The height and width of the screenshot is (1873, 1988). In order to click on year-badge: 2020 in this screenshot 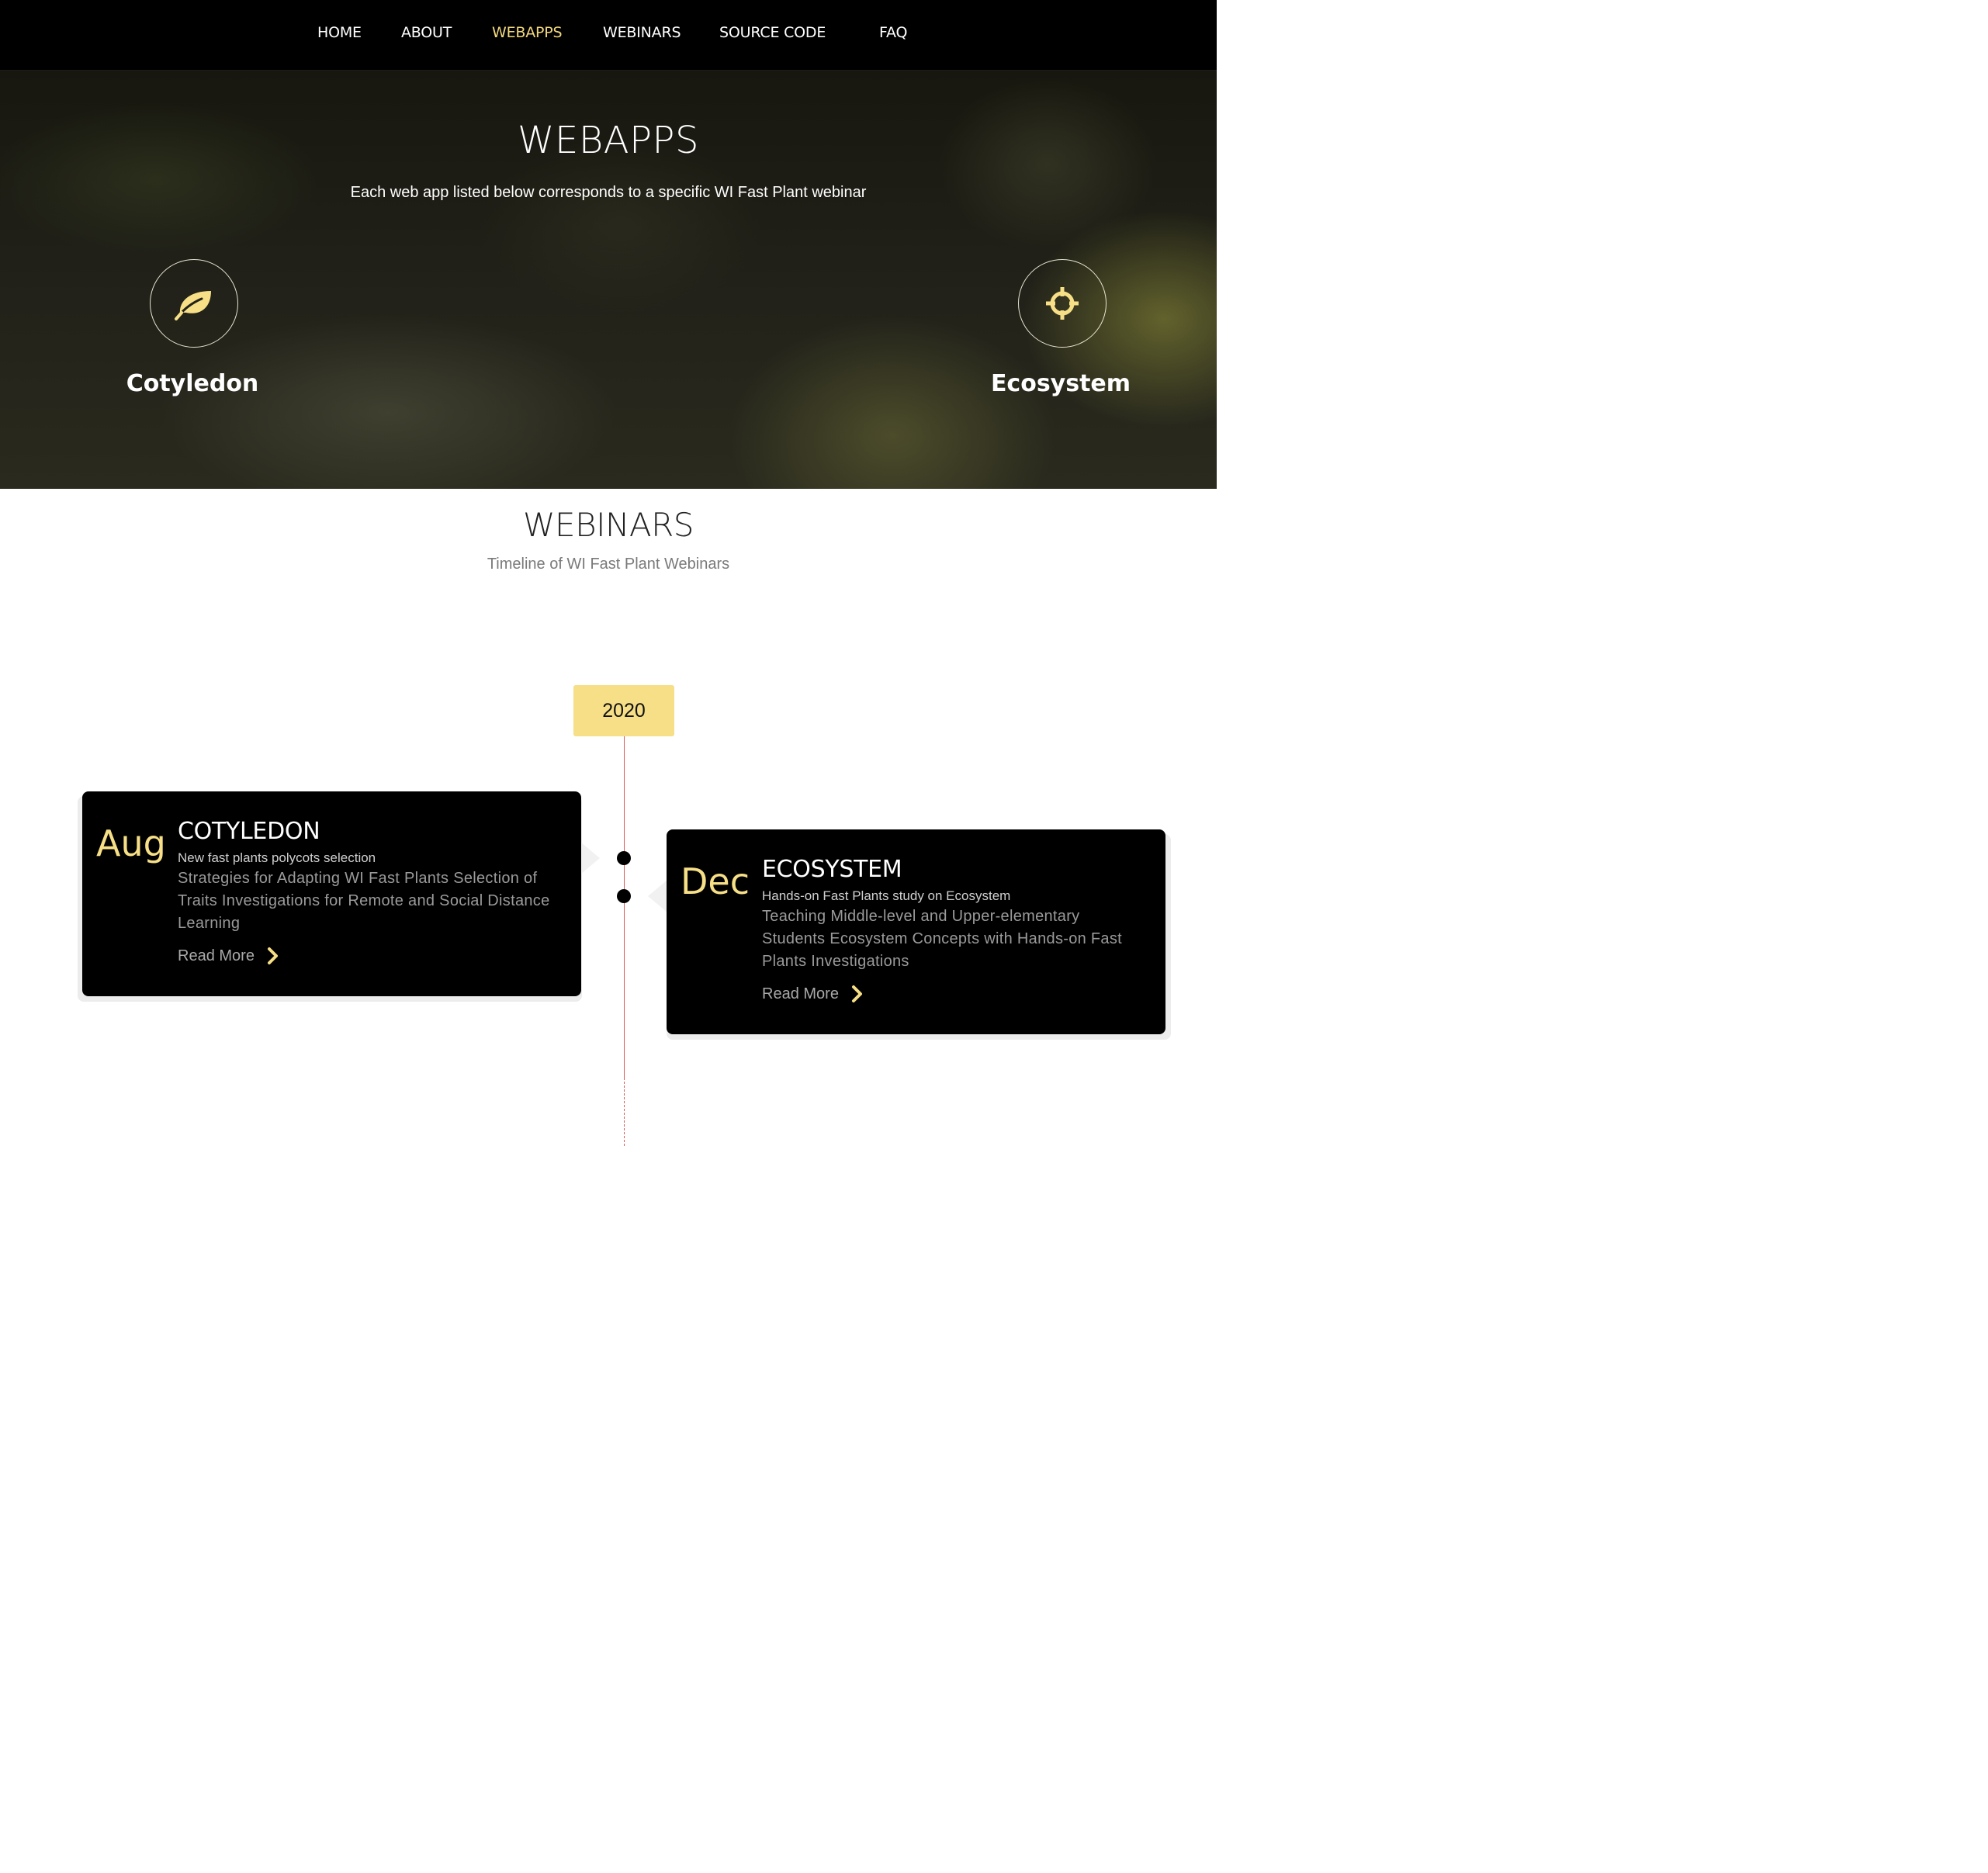, I will do `click(623, 710)`.